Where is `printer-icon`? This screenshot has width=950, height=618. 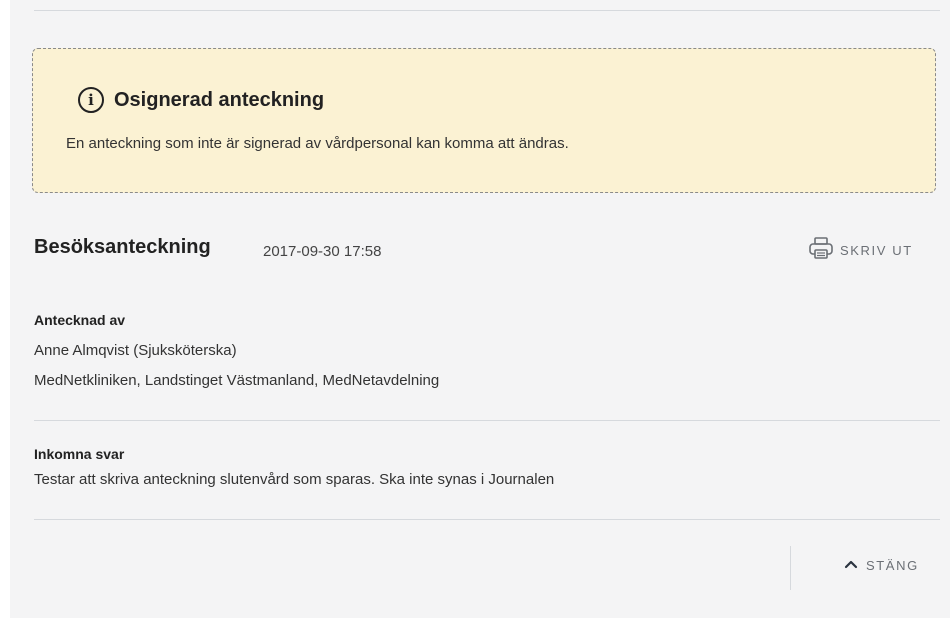 printer-icon is located at coordinates (821, 250).